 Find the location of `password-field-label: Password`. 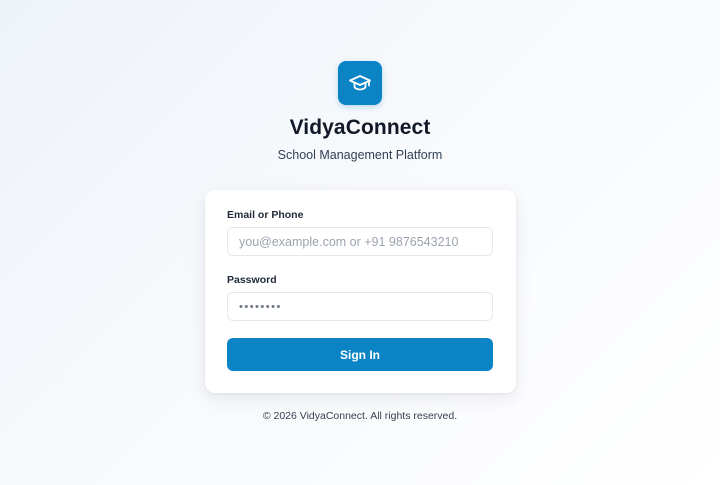

password-field-label: Password is located at coordinates (252, 280).